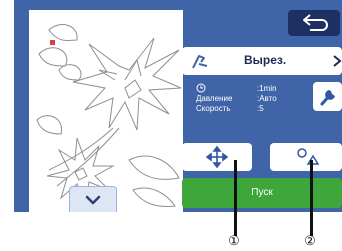 This screenshot has width=342, height=251. I want to click on move-arrows-icon, so click(217, 157).